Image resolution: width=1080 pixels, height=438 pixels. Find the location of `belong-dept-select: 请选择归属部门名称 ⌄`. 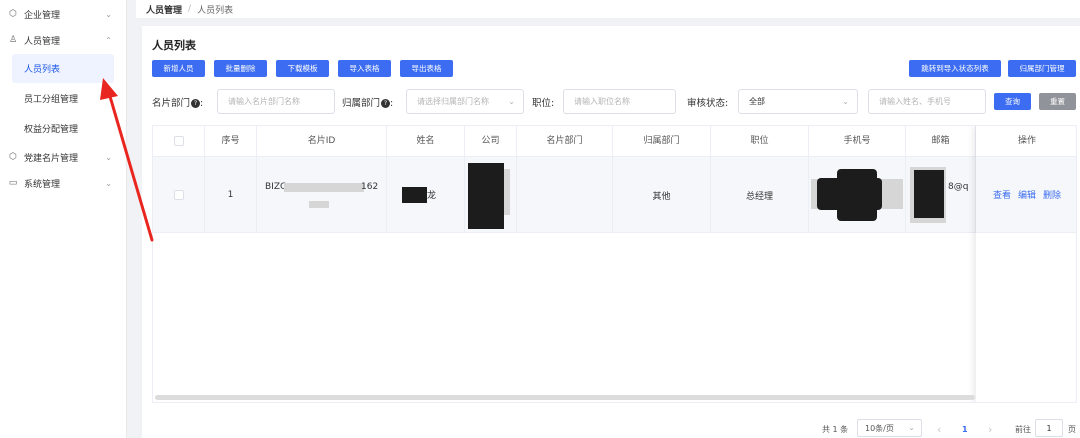

belong-dept-select: 请选择归属部门名称 ⌄ is located at coordinates (465, 101).